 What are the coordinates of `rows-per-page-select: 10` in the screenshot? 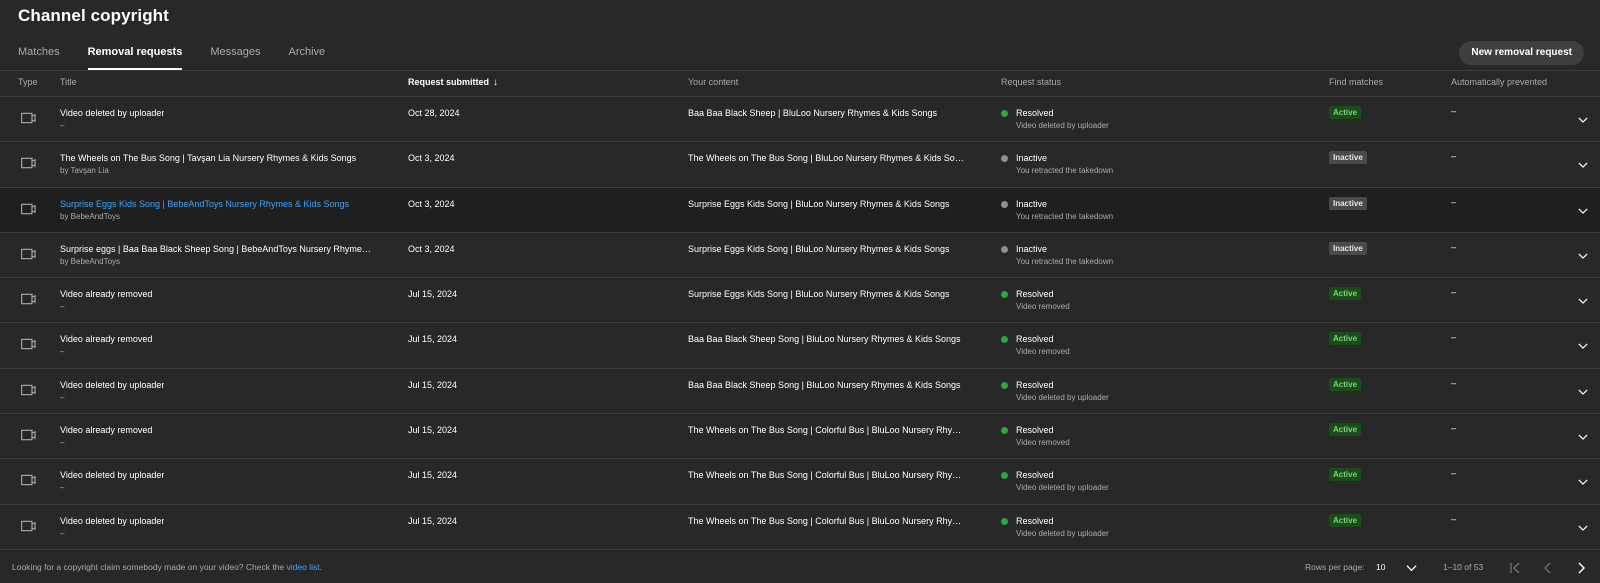 It's located at (1380, 567).